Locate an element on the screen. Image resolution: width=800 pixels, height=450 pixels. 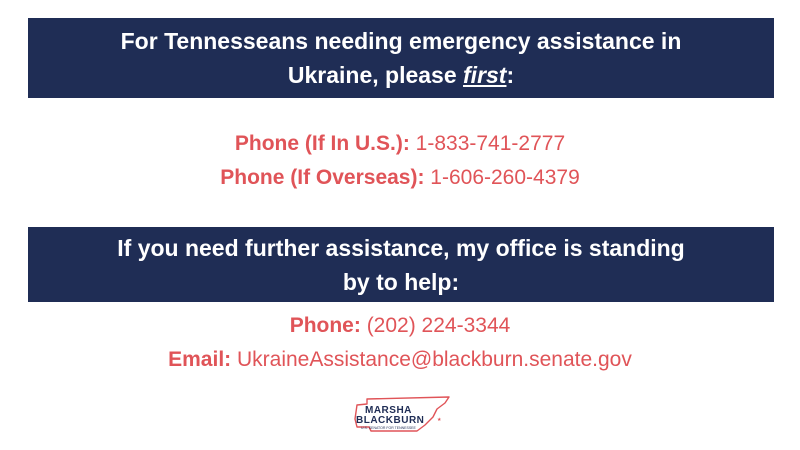
office-phone-line: Phone: (202) 224-3344 is located at coordinates (400, 326).